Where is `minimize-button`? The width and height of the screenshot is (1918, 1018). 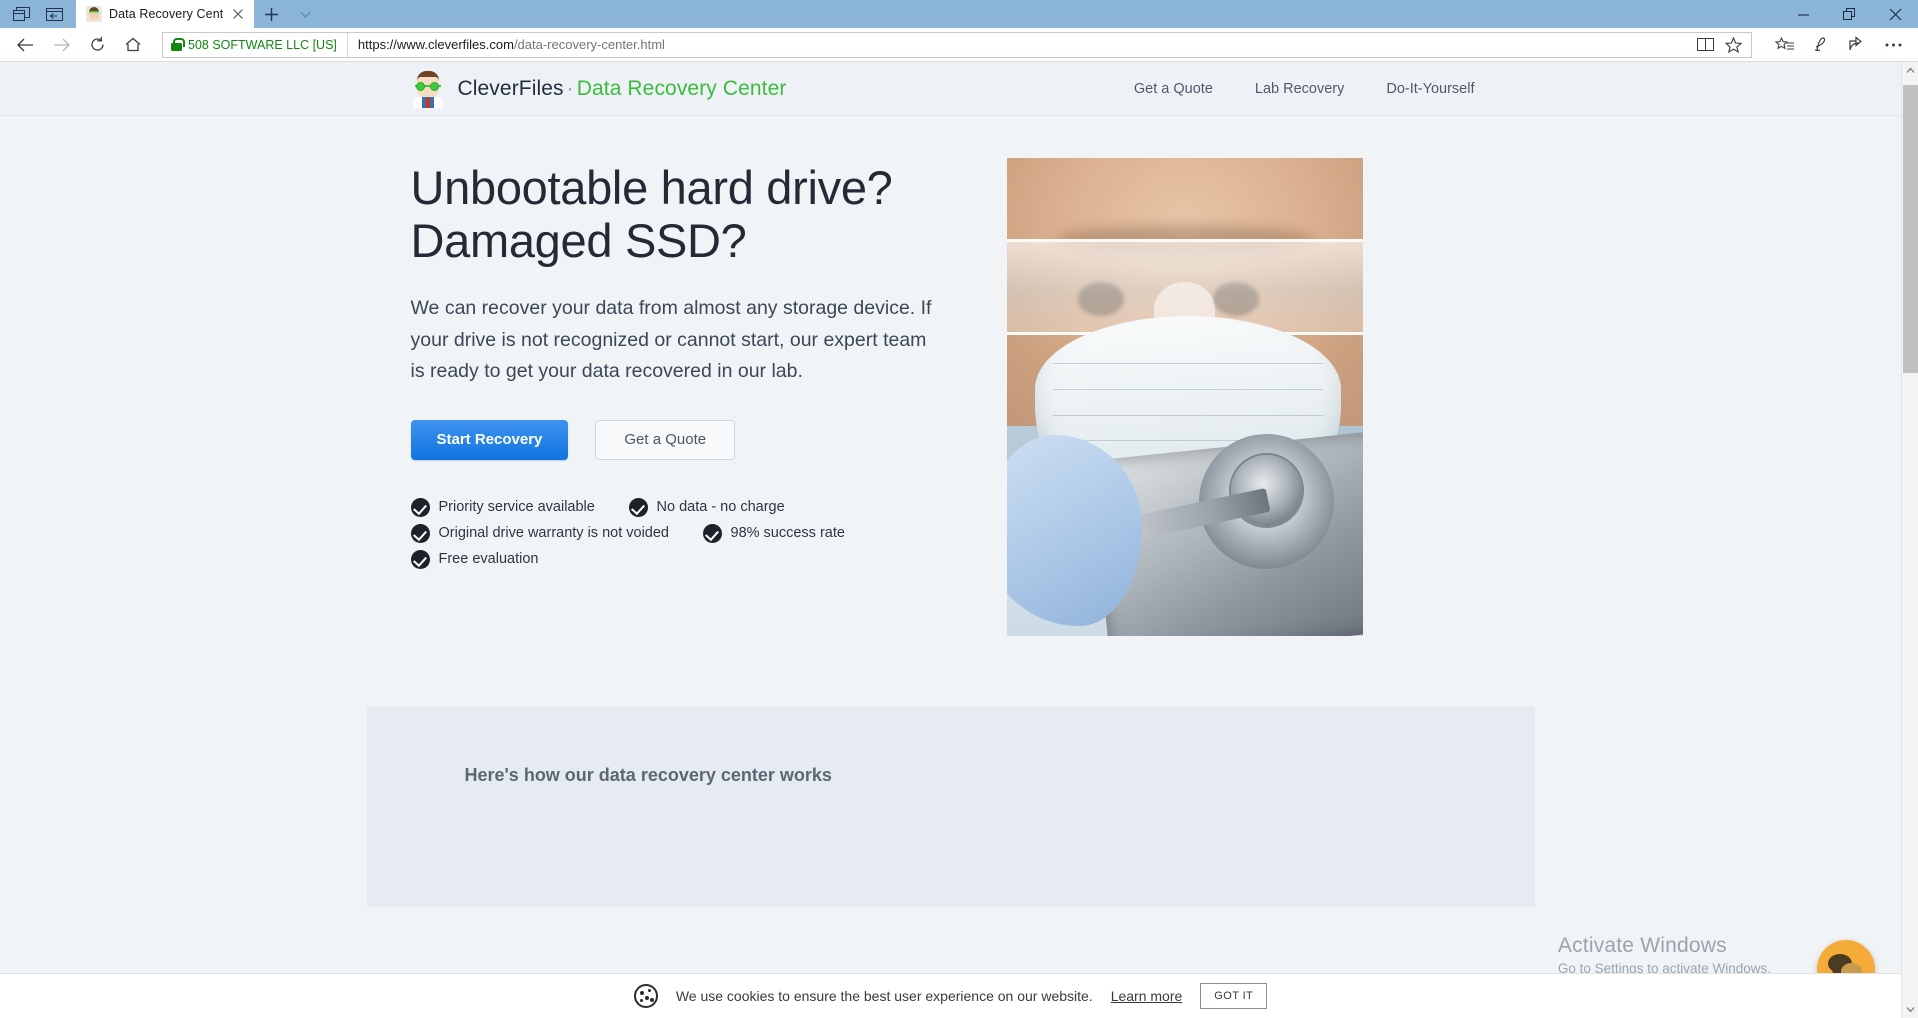 minimize-button is located at coordinates (1803, 14).